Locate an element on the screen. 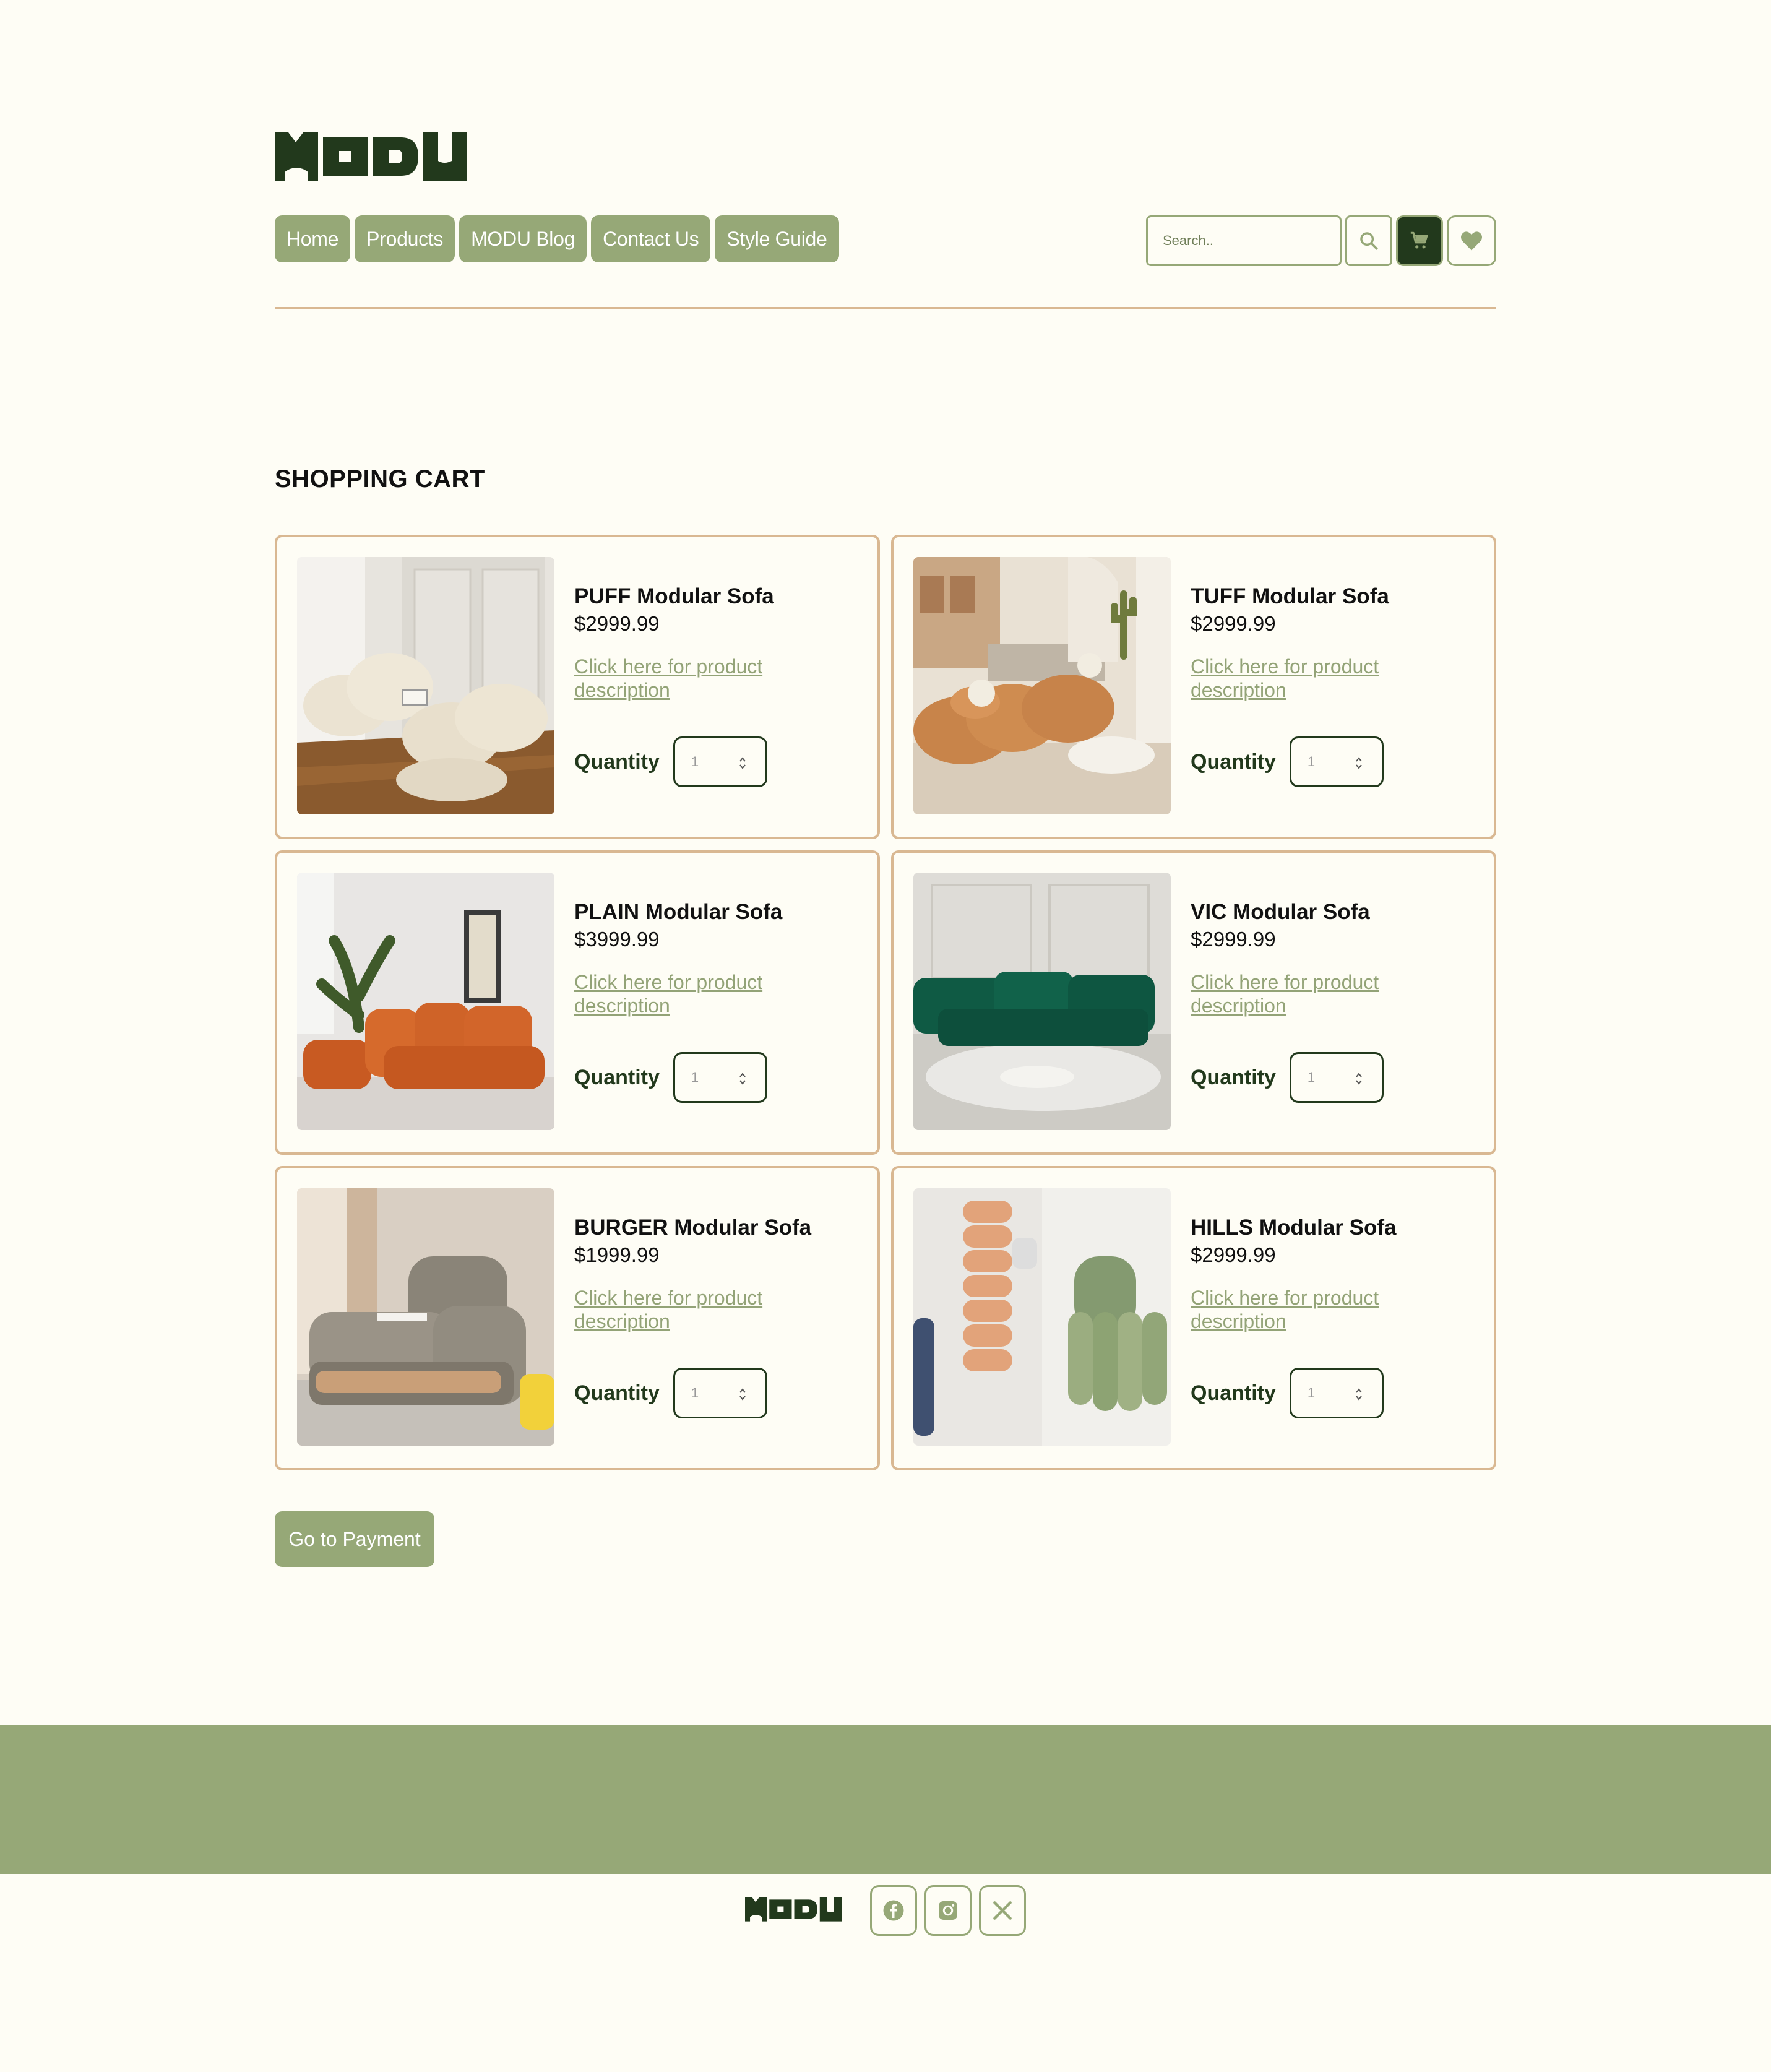 The height and width of the screenshot is (2072, 1771). x-icon is located at coordinates (1002, 1910).